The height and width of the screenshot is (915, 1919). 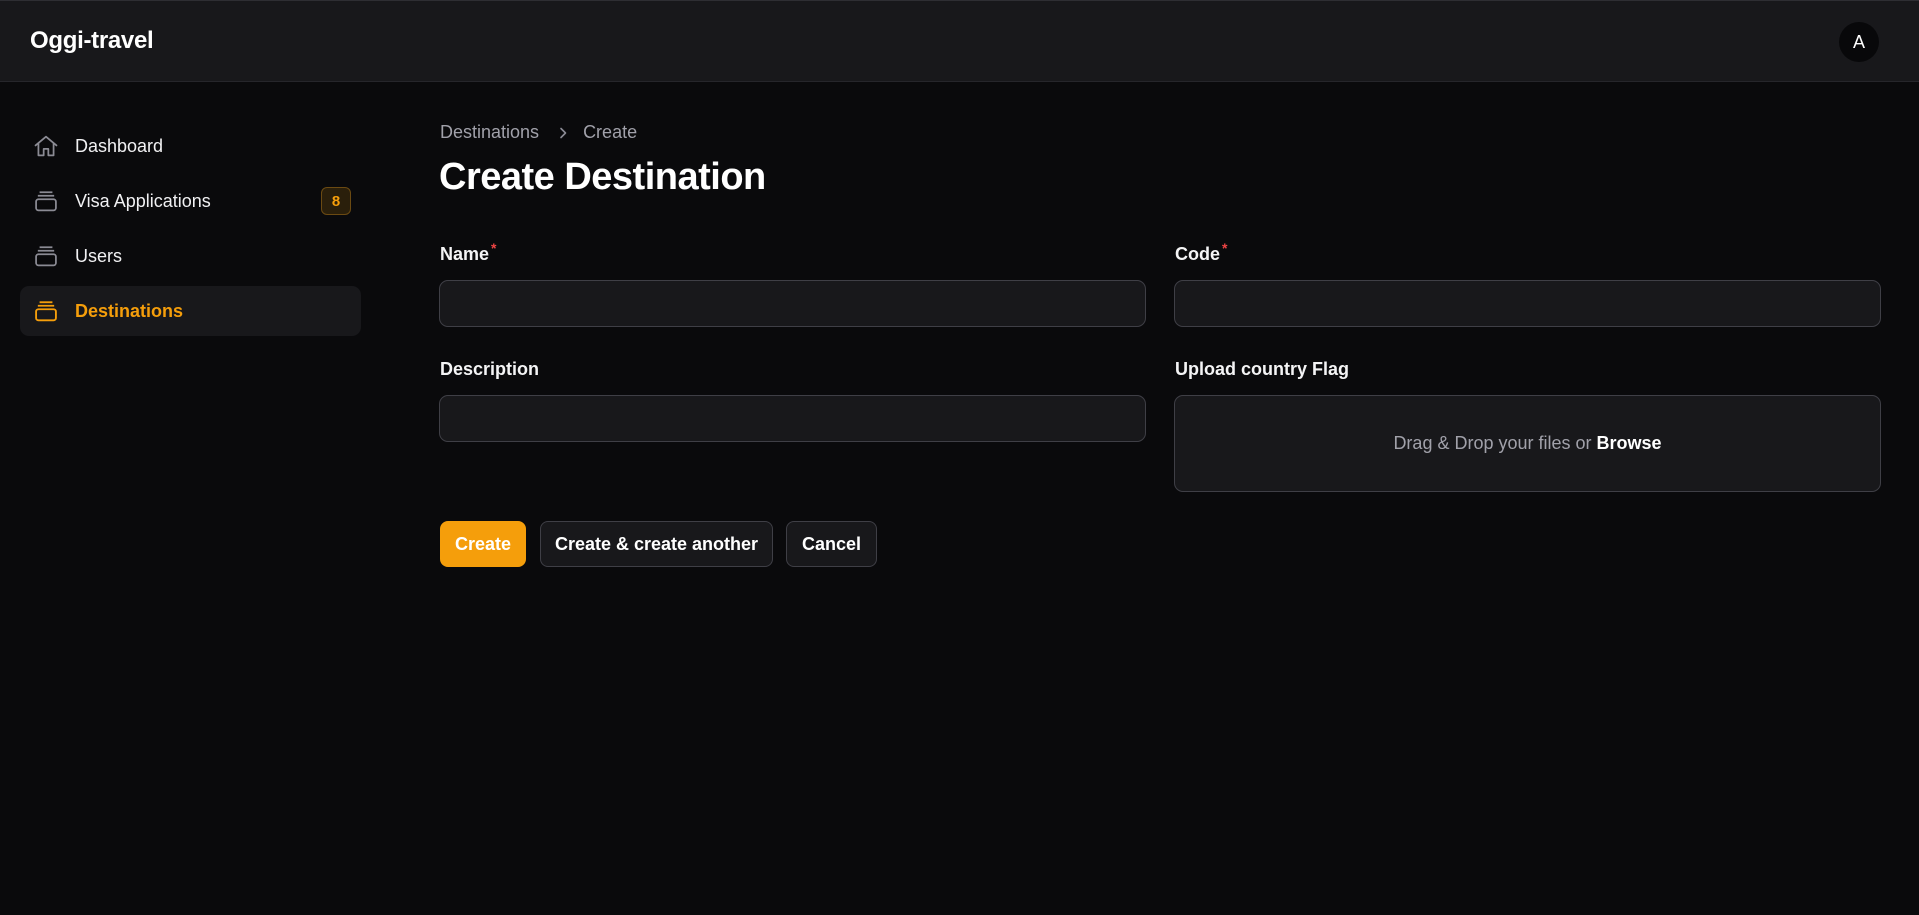 What do you see at coordinates (831, 544) in the screenshot?
I see `cancel-button: Cancel` at bounding box center [831, 544].